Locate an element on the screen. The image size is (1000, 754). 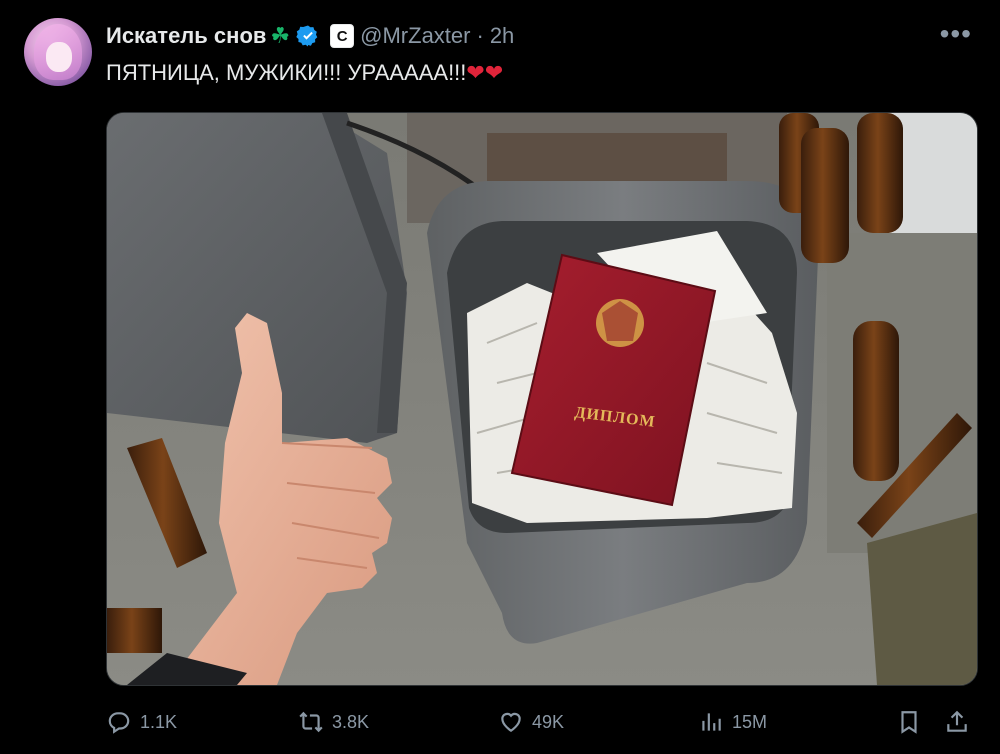
tweet-header: Искатель снов ☘ C @MrZaxter · 2h is located at coordinates (310, 36).